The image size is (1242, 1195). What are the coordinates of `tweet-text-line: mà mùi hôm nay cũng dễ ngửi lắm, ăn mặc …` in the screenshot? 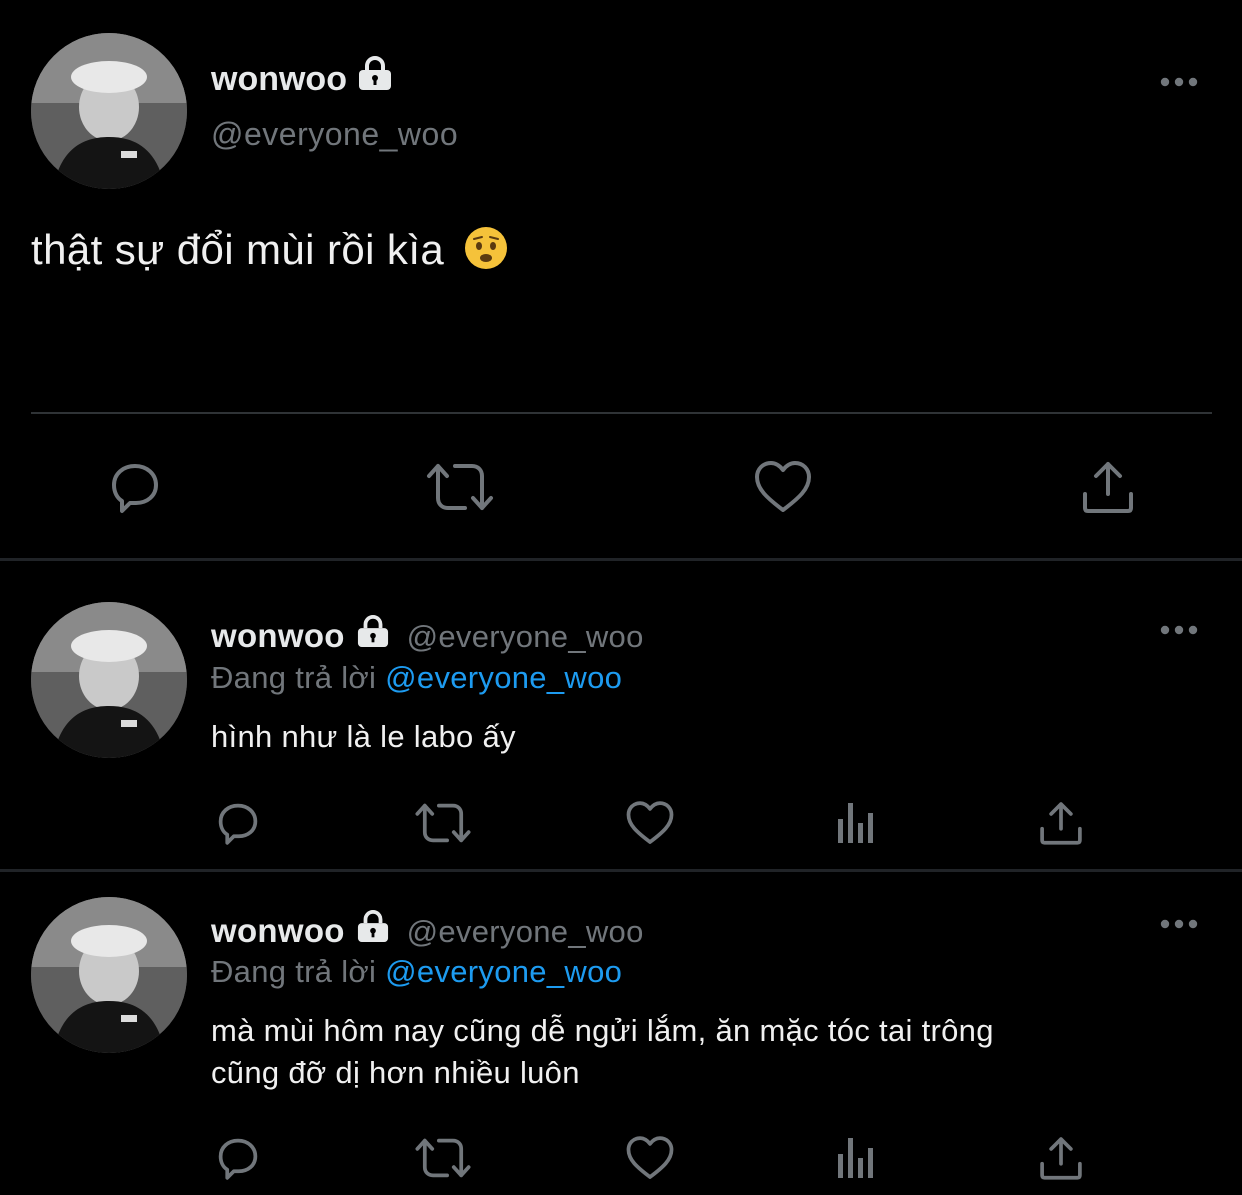 It's located at (602, 1030).